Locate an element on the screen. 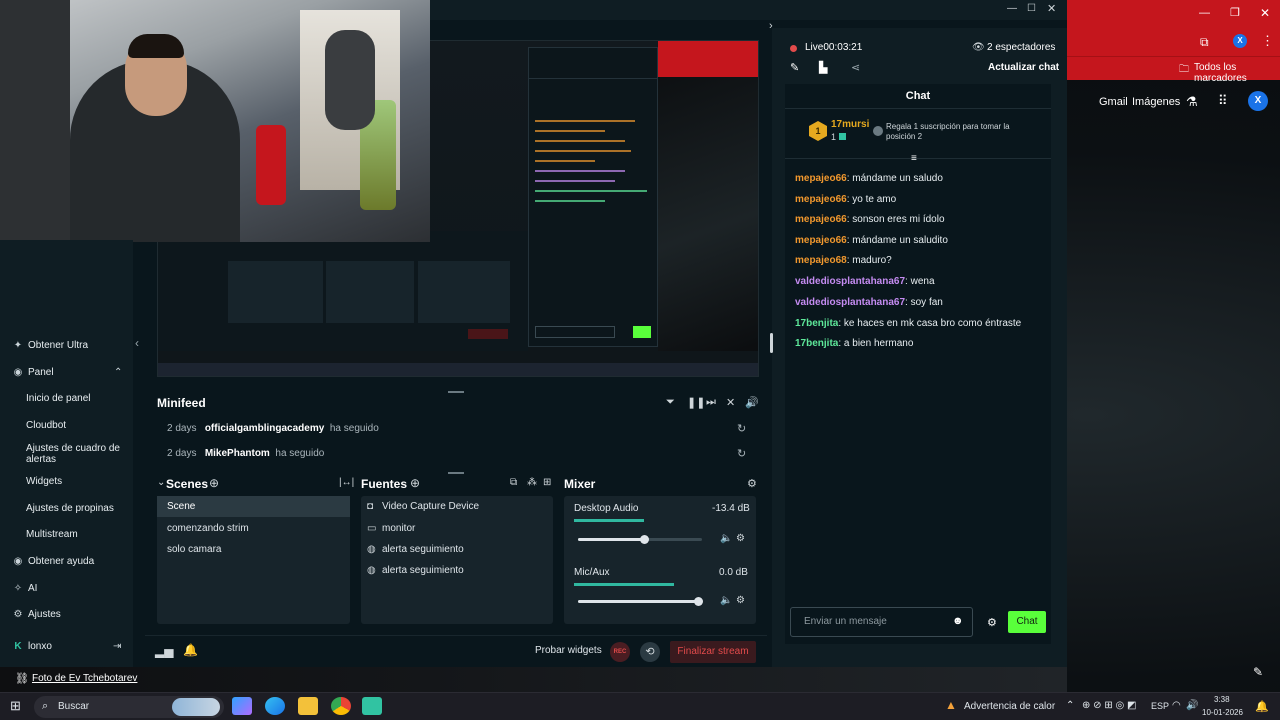  sidebar-item-widgets: Widgets is located at coordinates (66, 481).